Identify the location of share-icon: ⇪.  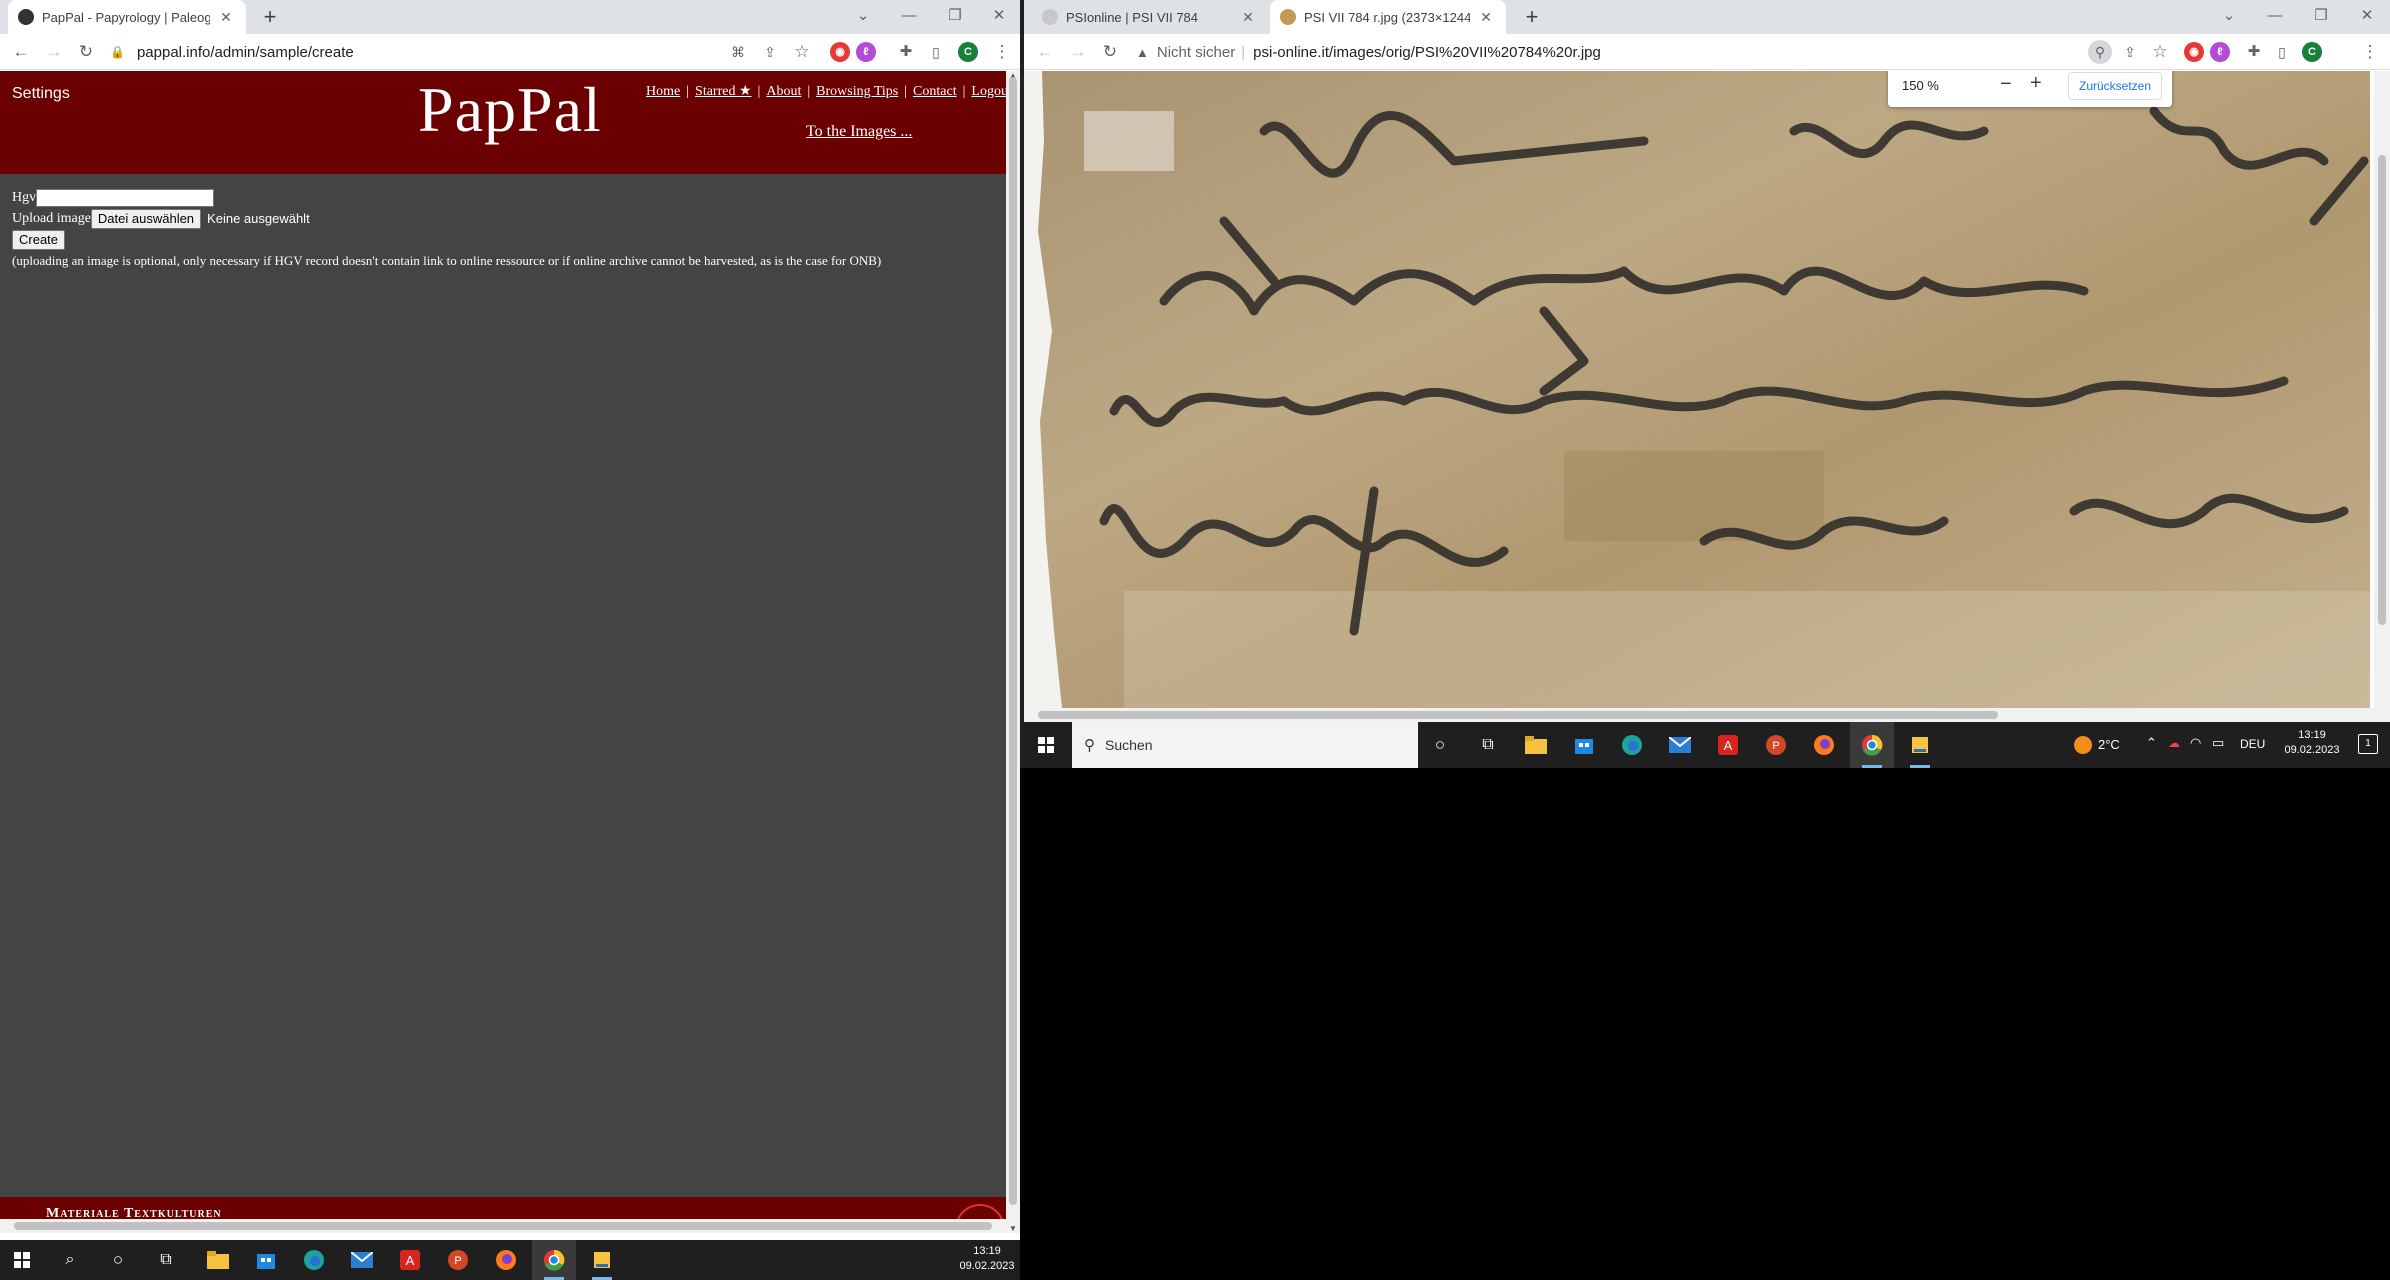
(2130, 52).